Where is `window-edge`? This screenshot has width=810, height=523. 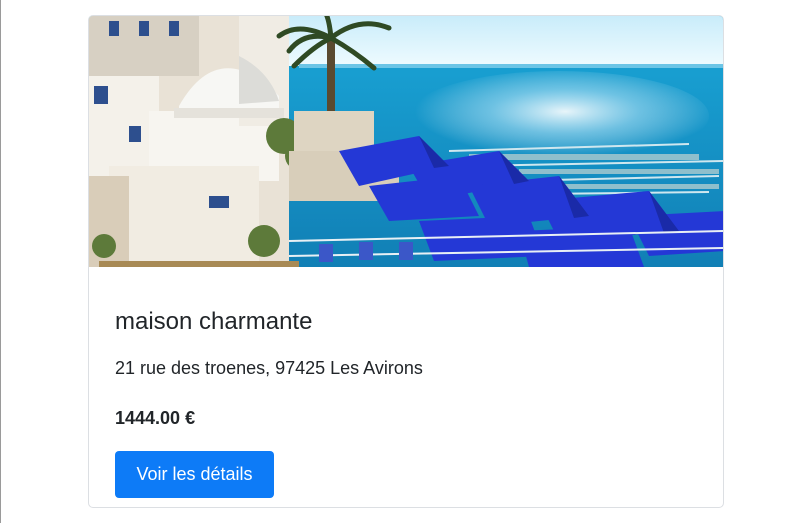 window-edge is located at coordinates (0, 261).